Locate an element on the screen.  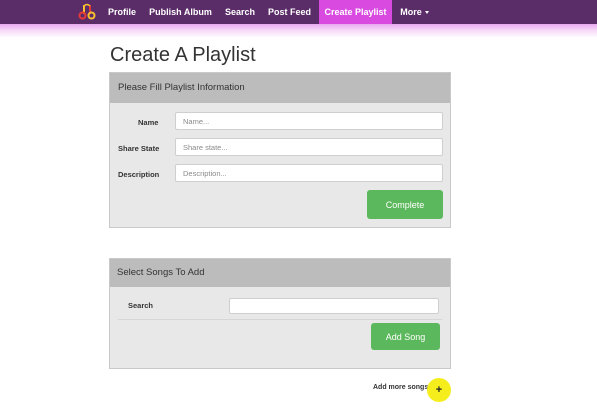
description-label: Description is located at coordinates (139, 174).